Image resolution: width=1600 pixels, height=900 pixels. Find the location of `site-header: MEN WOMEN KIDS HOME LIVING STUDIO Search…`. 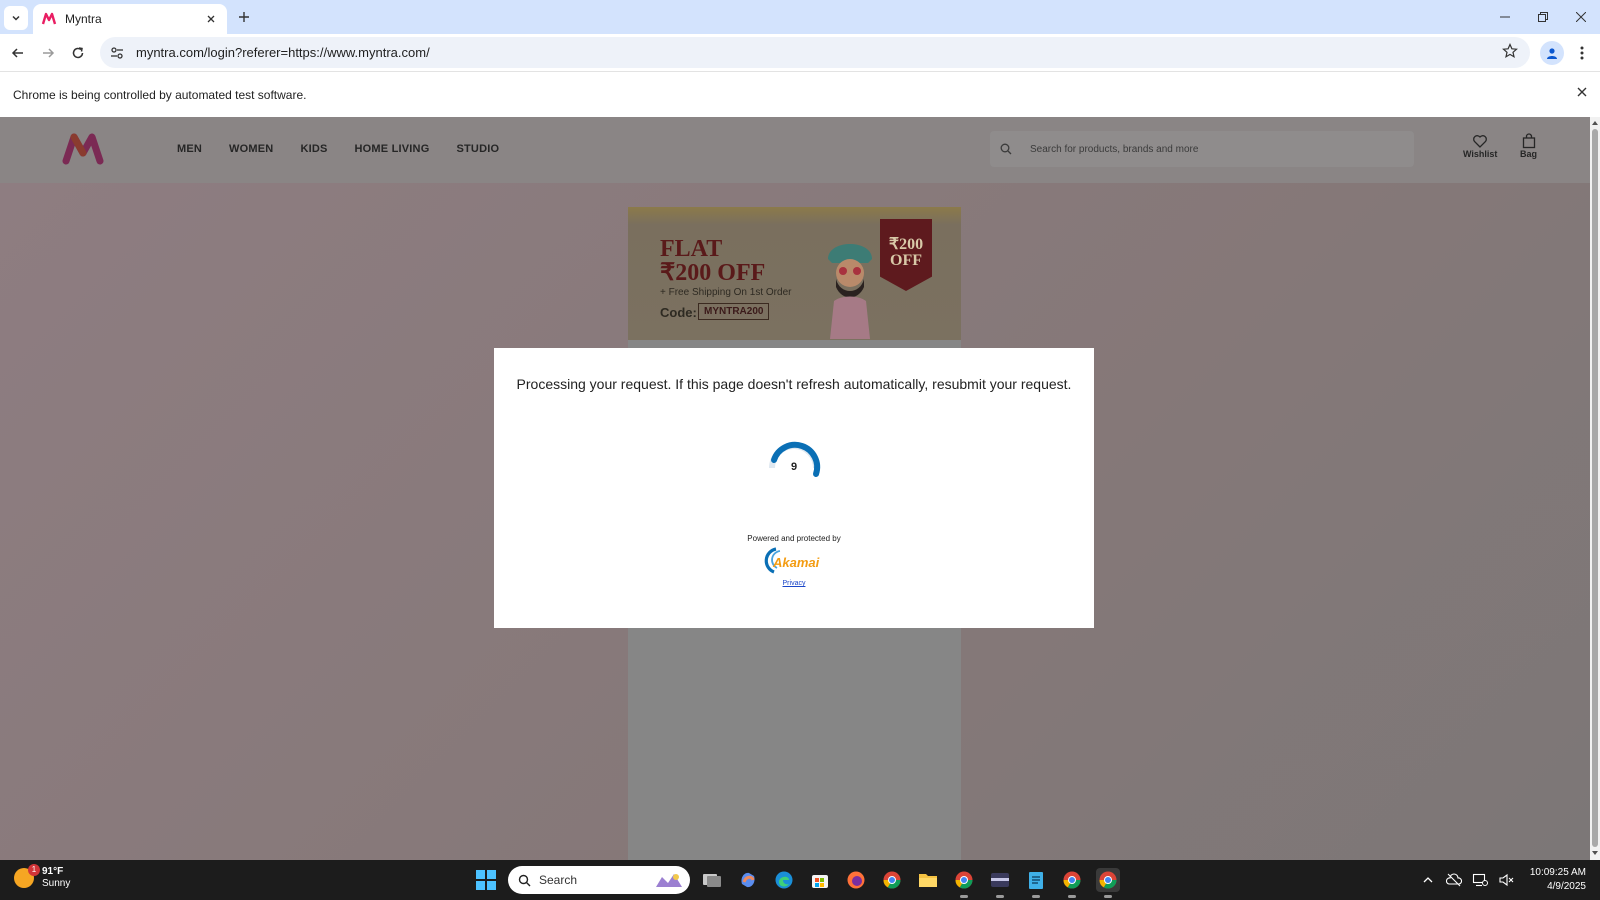

site-header: MEN WOMEN KIDS HOME LIVING STUDIO Search… is located at coordinates (795, 150).